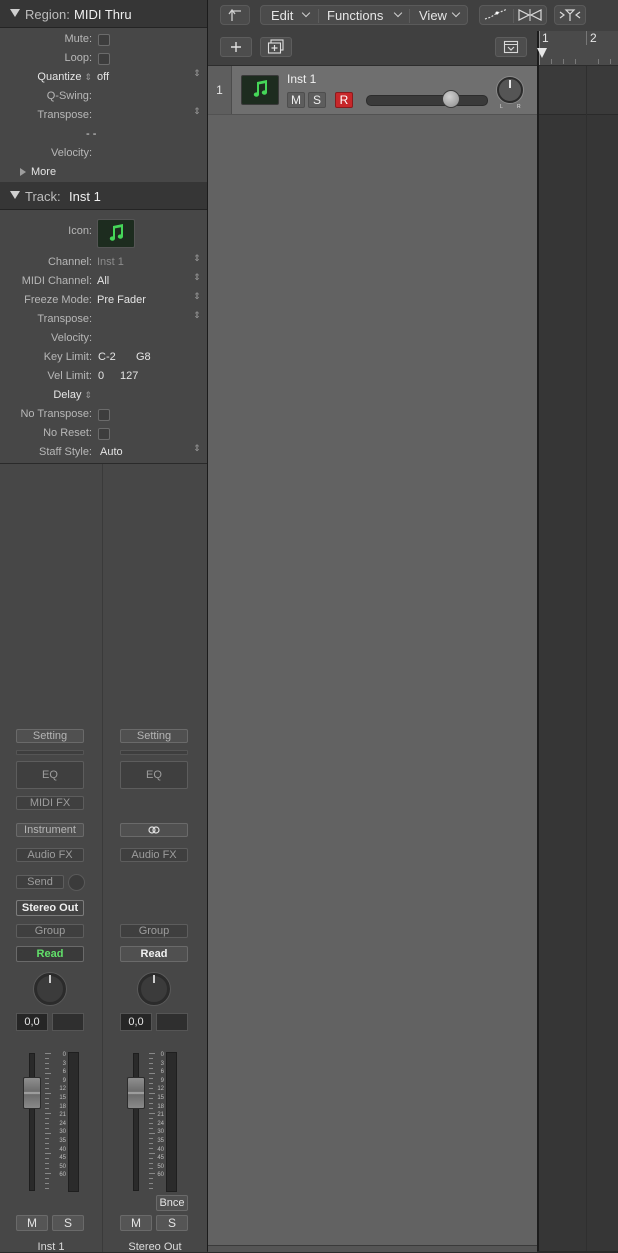 This screenshot has width=618, height=1253. Describe the element at coordinates (40, 882) in the screenshot. I see `left-send-slot: Send` at that location.